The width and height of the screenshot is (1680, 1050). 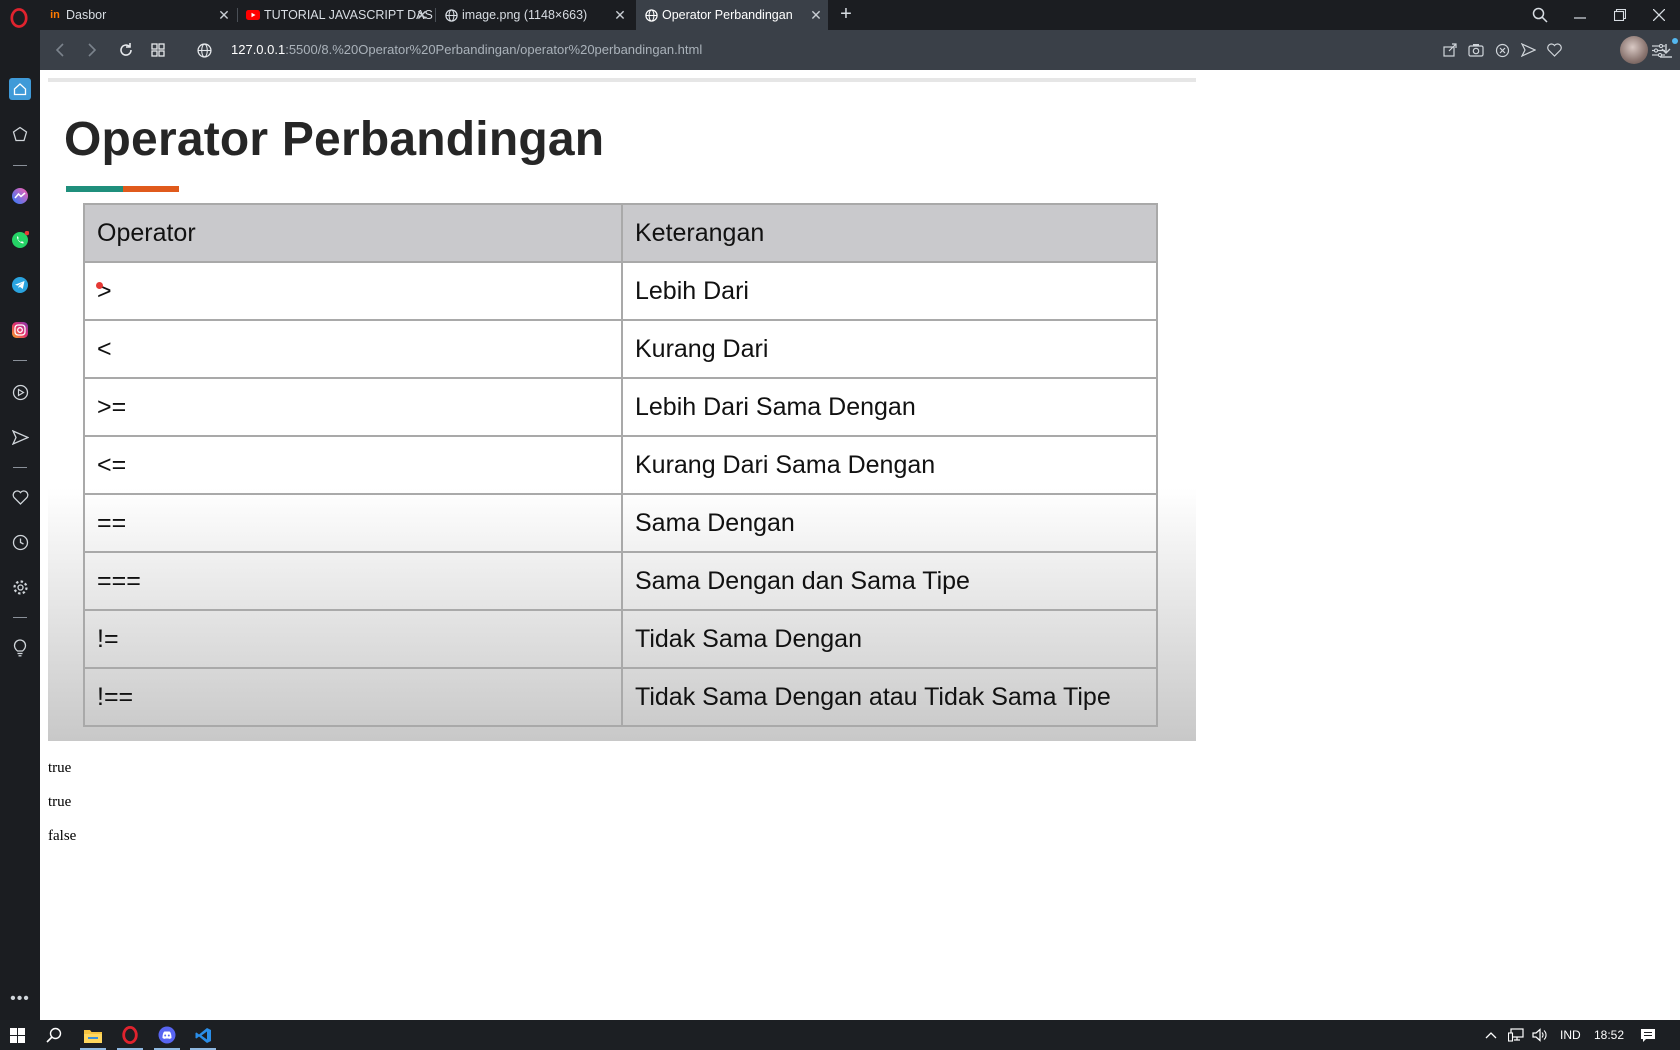 What do you see at coordinates (86, 15) in the screenshot?
I see `tab-title: Dasbor` at bounding box center [86, 15].